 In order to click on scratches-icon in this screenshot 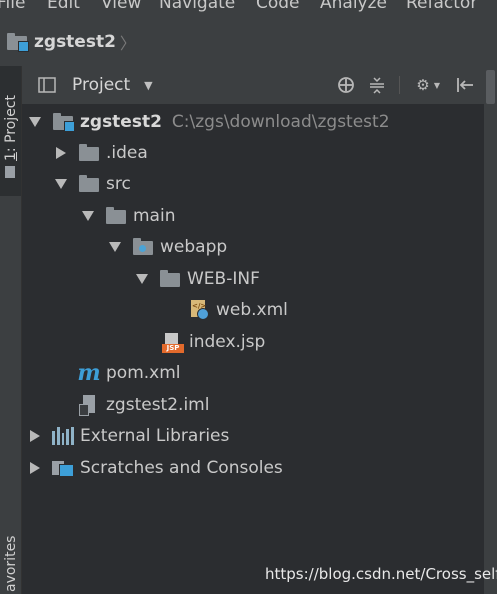, I will do `click(63, 468)`.